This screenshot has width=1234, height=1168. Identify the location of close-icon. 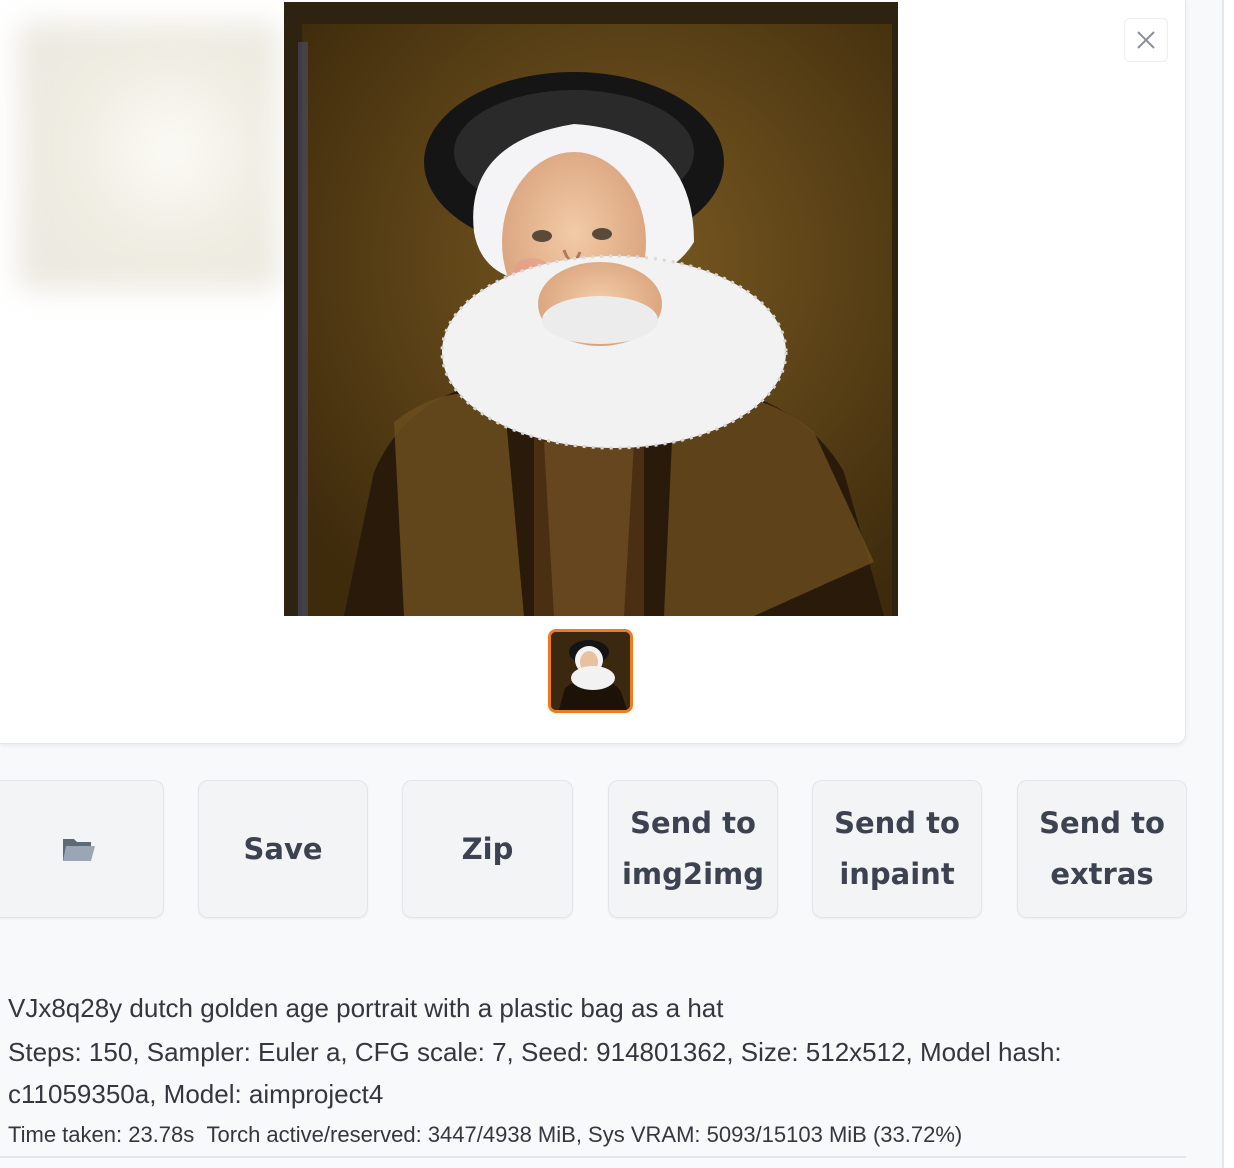
(1146, 40).